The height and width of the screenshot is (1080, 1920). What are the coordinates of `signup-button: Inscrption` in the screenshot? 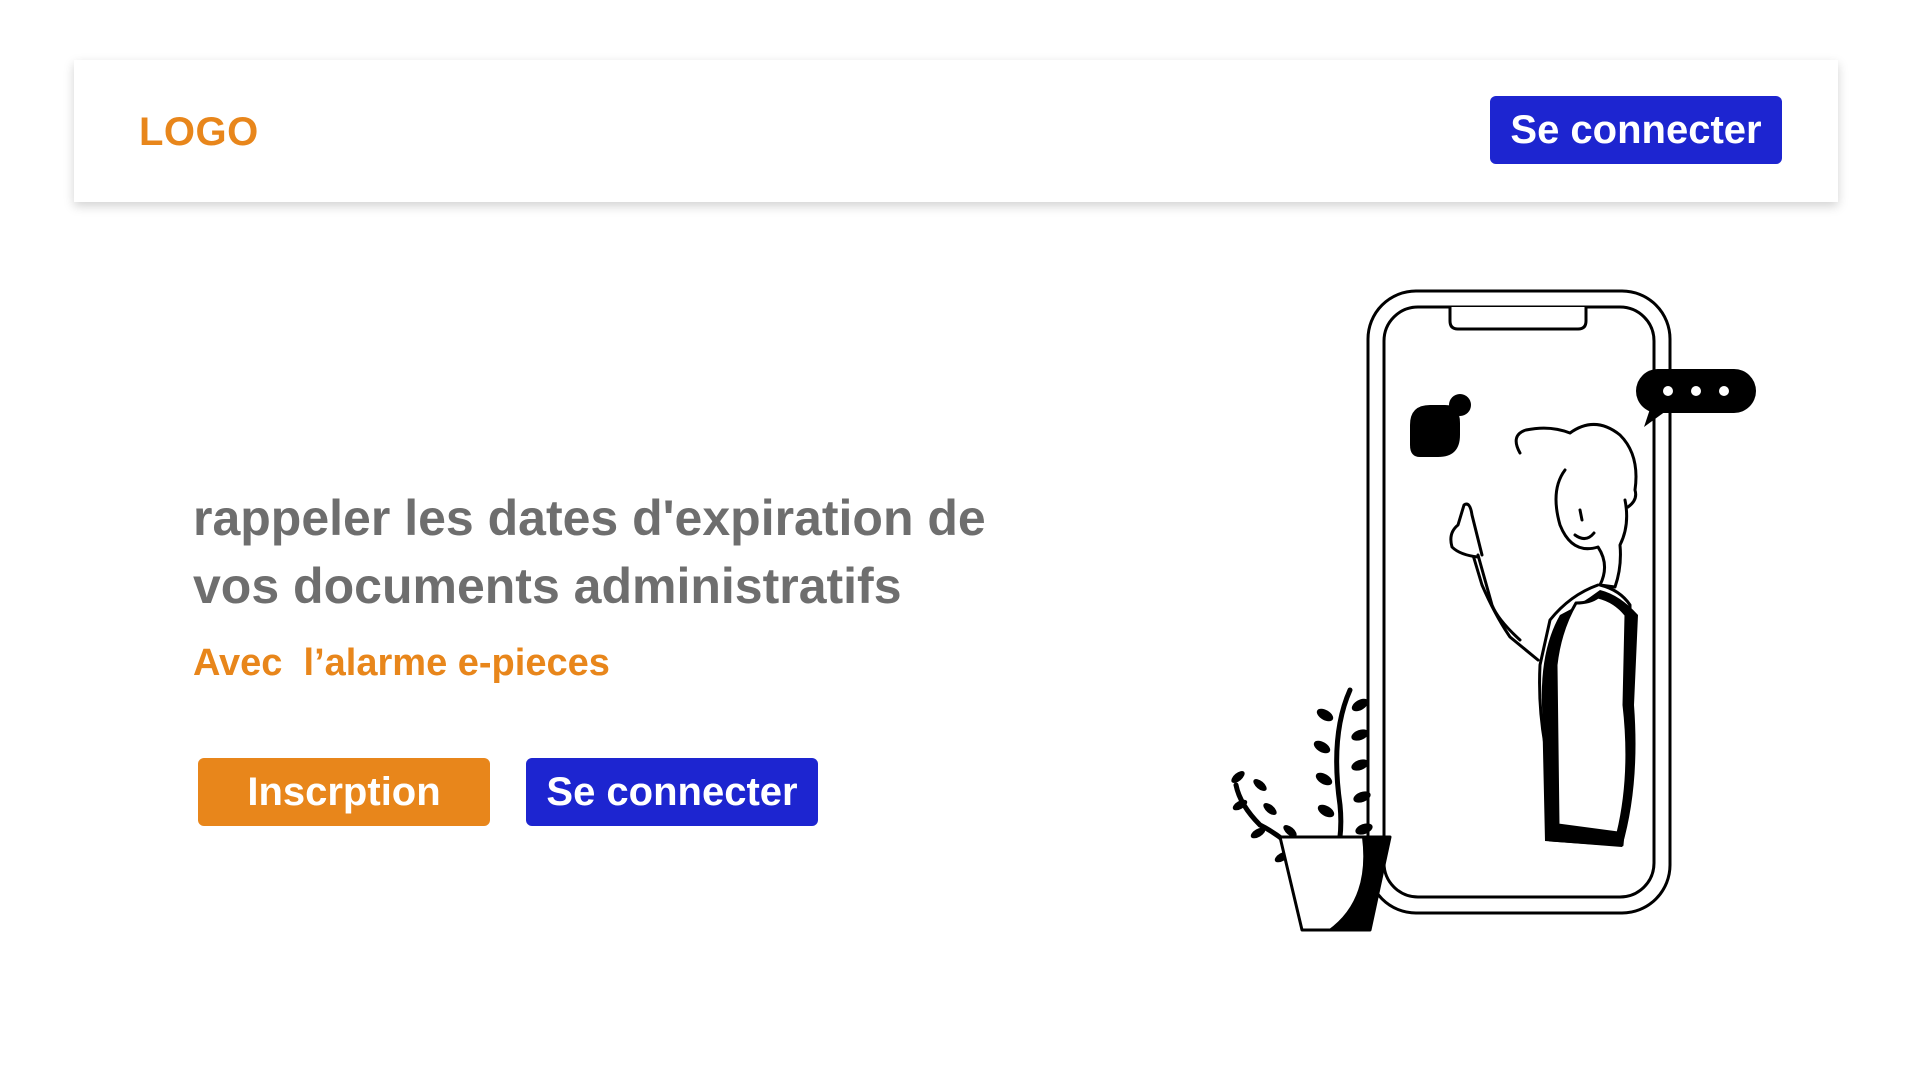 It's located at (344, 792).